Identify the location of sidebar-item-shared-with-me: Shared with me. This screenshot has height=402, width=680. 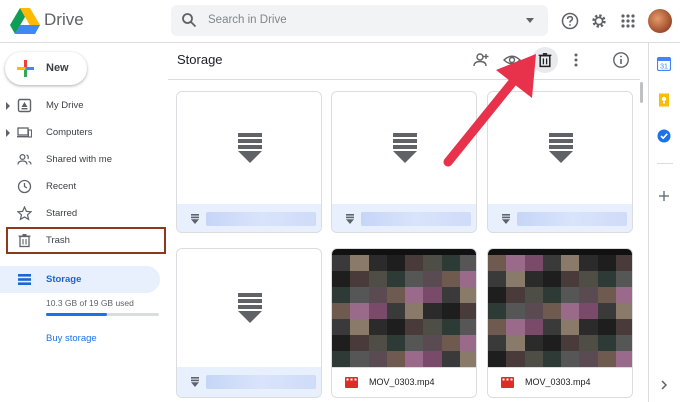
(84, 160).